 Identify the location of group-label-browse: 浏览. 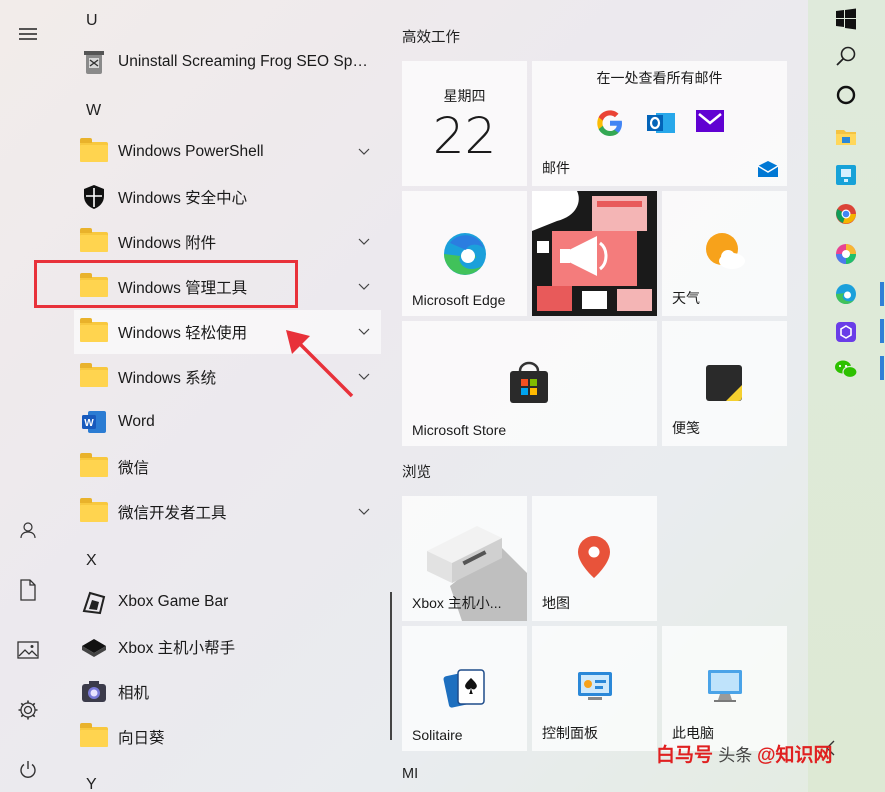
(416, 471).